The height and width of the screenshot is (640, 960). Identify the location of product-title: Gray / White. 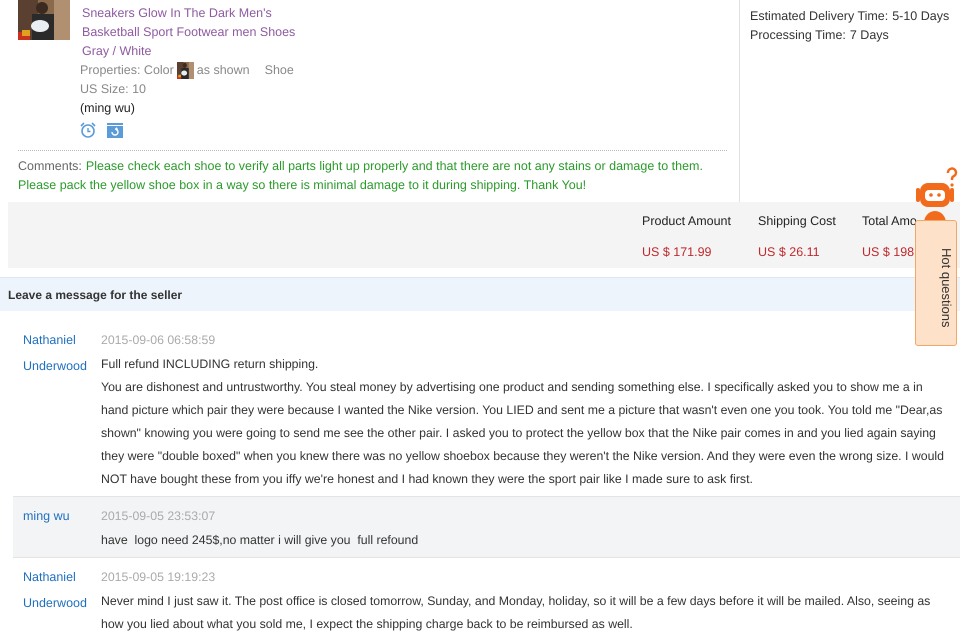
(189, 51).